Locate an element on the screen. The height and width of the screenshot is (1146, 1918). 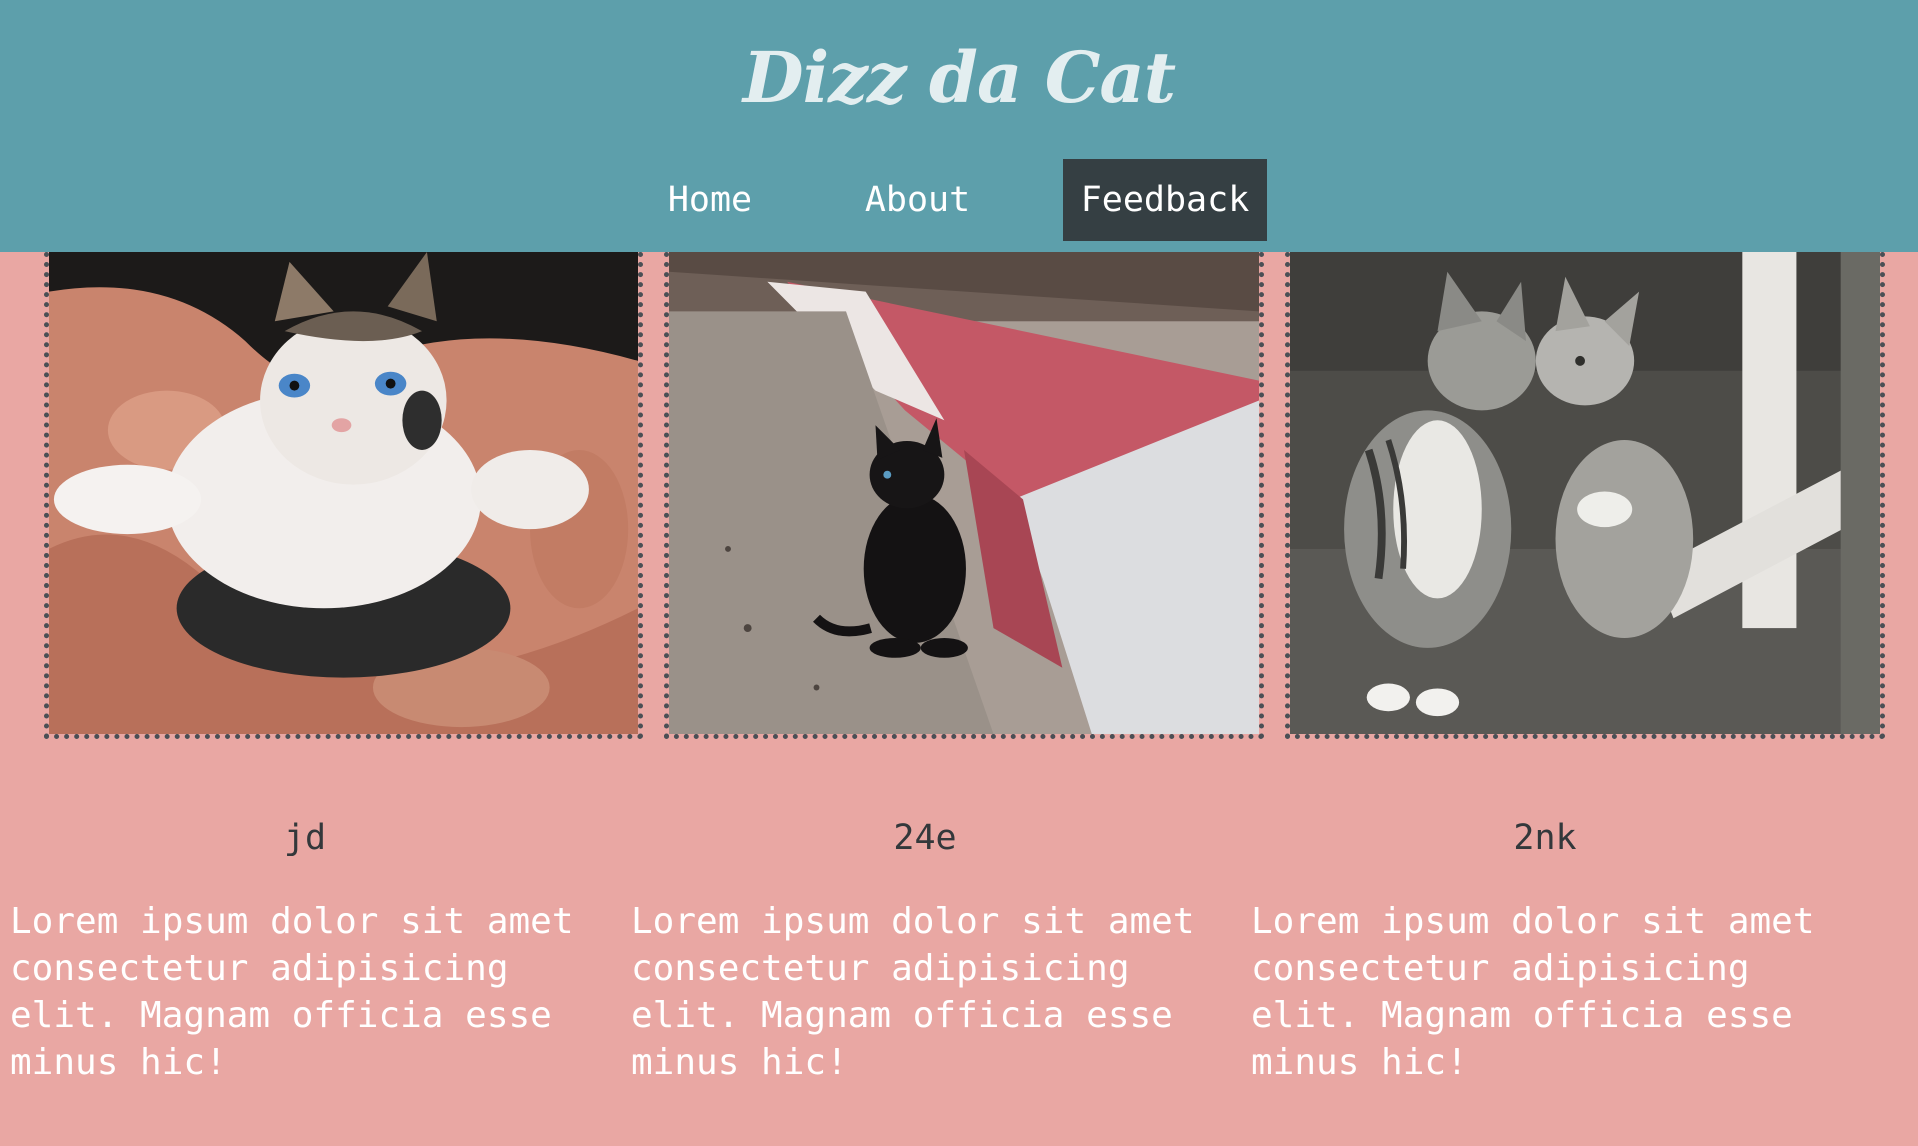
two-kittens-image is located at coordinates (1585, 495).